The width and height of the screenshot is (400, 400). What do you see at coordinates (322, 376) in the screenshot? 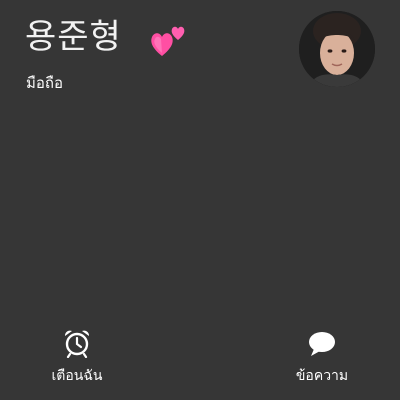
I see `message-label: ข้อความ` at bounding box center [322, 376].